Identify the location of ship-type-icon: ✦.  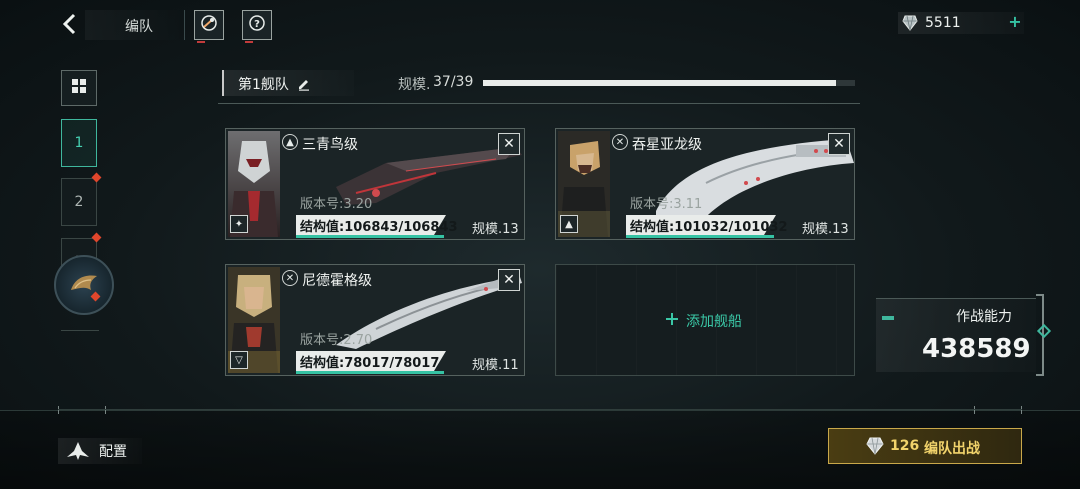
(239, 224).